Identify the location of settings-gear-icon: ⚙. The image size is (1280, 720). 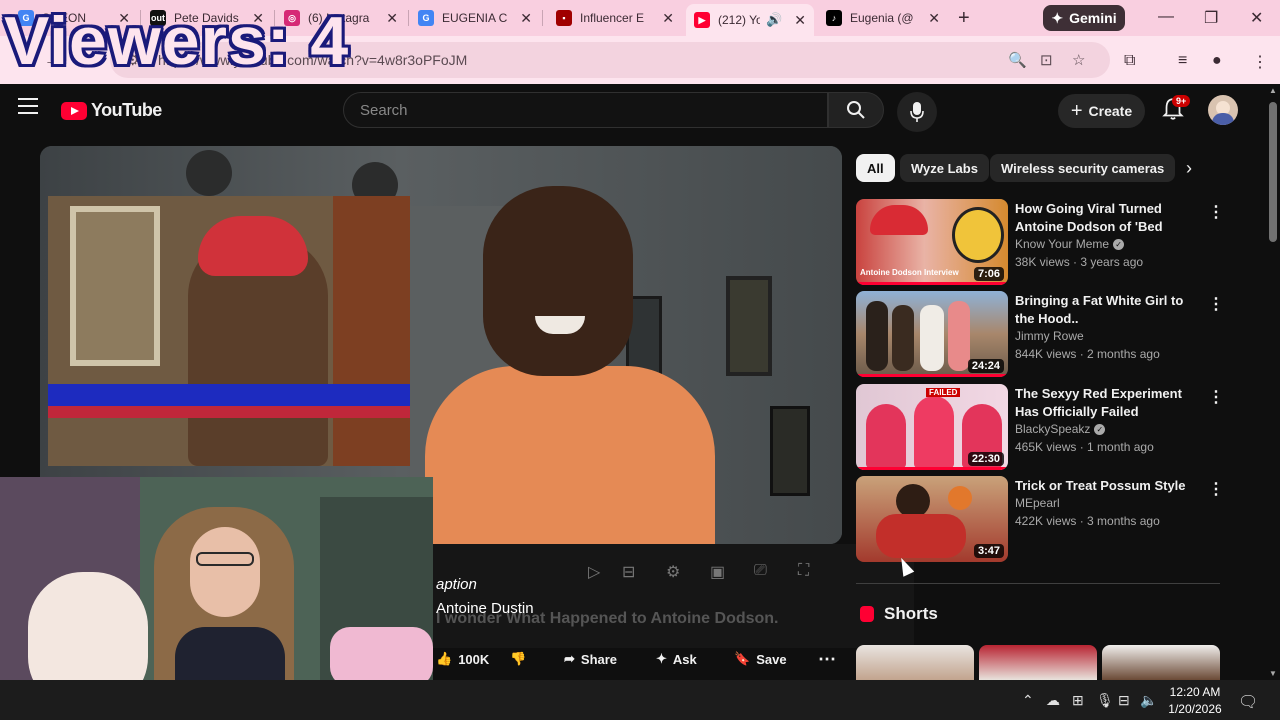
(673, 572).